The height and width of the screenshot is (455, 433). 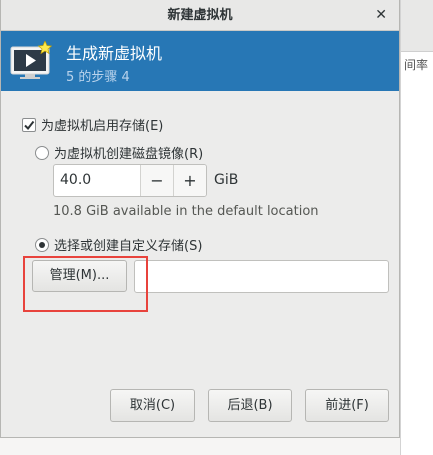 I want to click on storage-path-input, so click(x=261, y=276).